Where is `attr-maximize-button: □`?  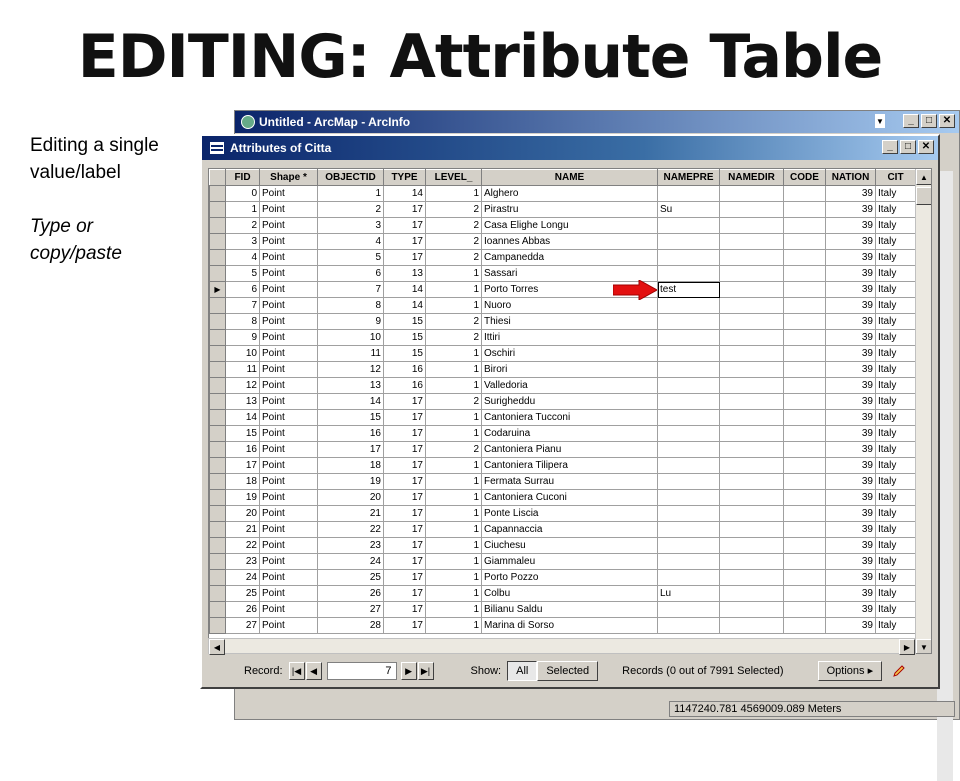
attr-maximize-button: □ is located at coordinates (908, 147).